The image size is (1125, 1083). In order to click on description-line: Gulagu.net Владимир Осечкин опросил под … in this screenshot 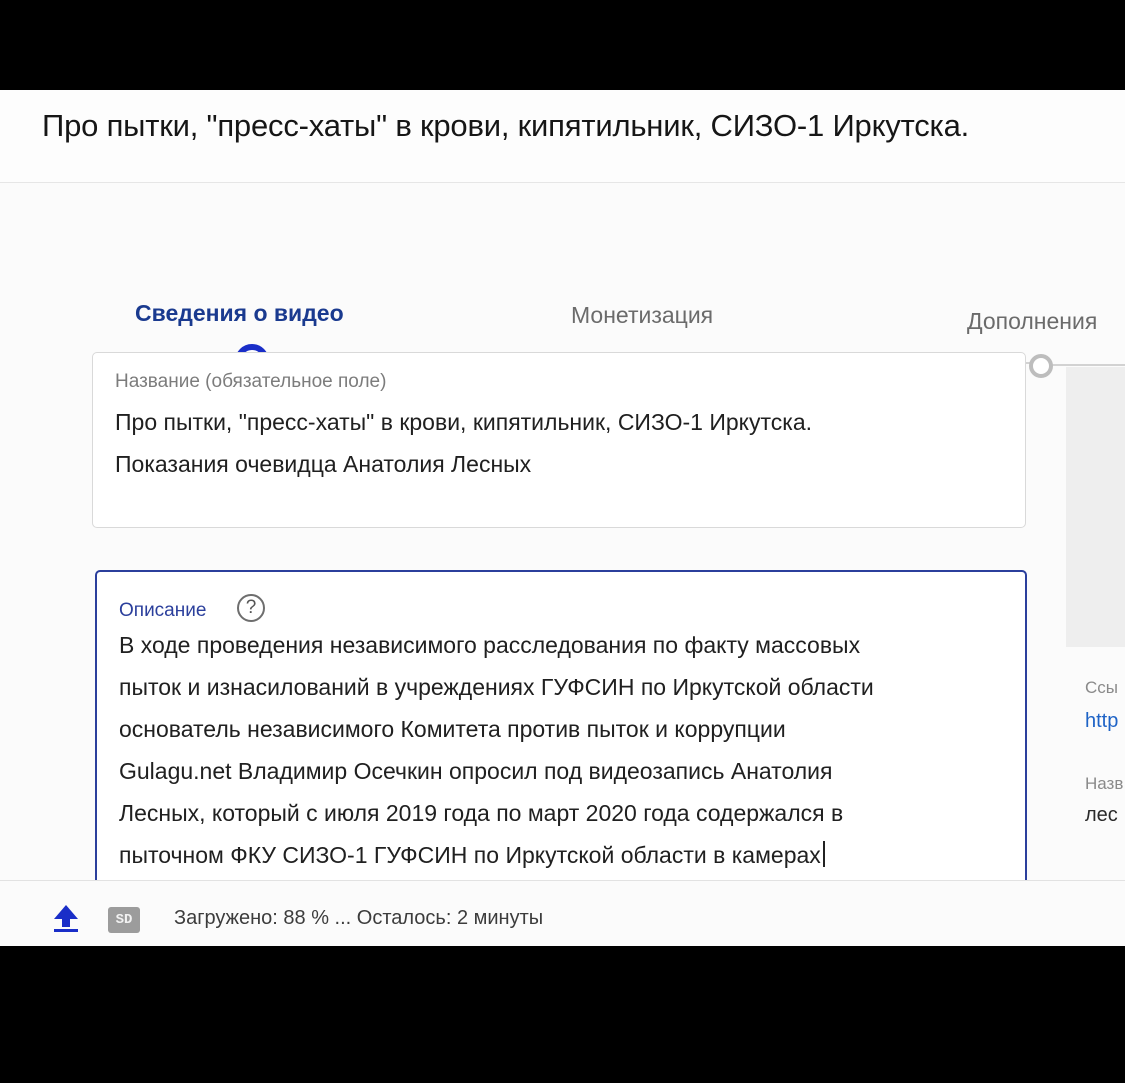, I will do `click(476, 771)`.